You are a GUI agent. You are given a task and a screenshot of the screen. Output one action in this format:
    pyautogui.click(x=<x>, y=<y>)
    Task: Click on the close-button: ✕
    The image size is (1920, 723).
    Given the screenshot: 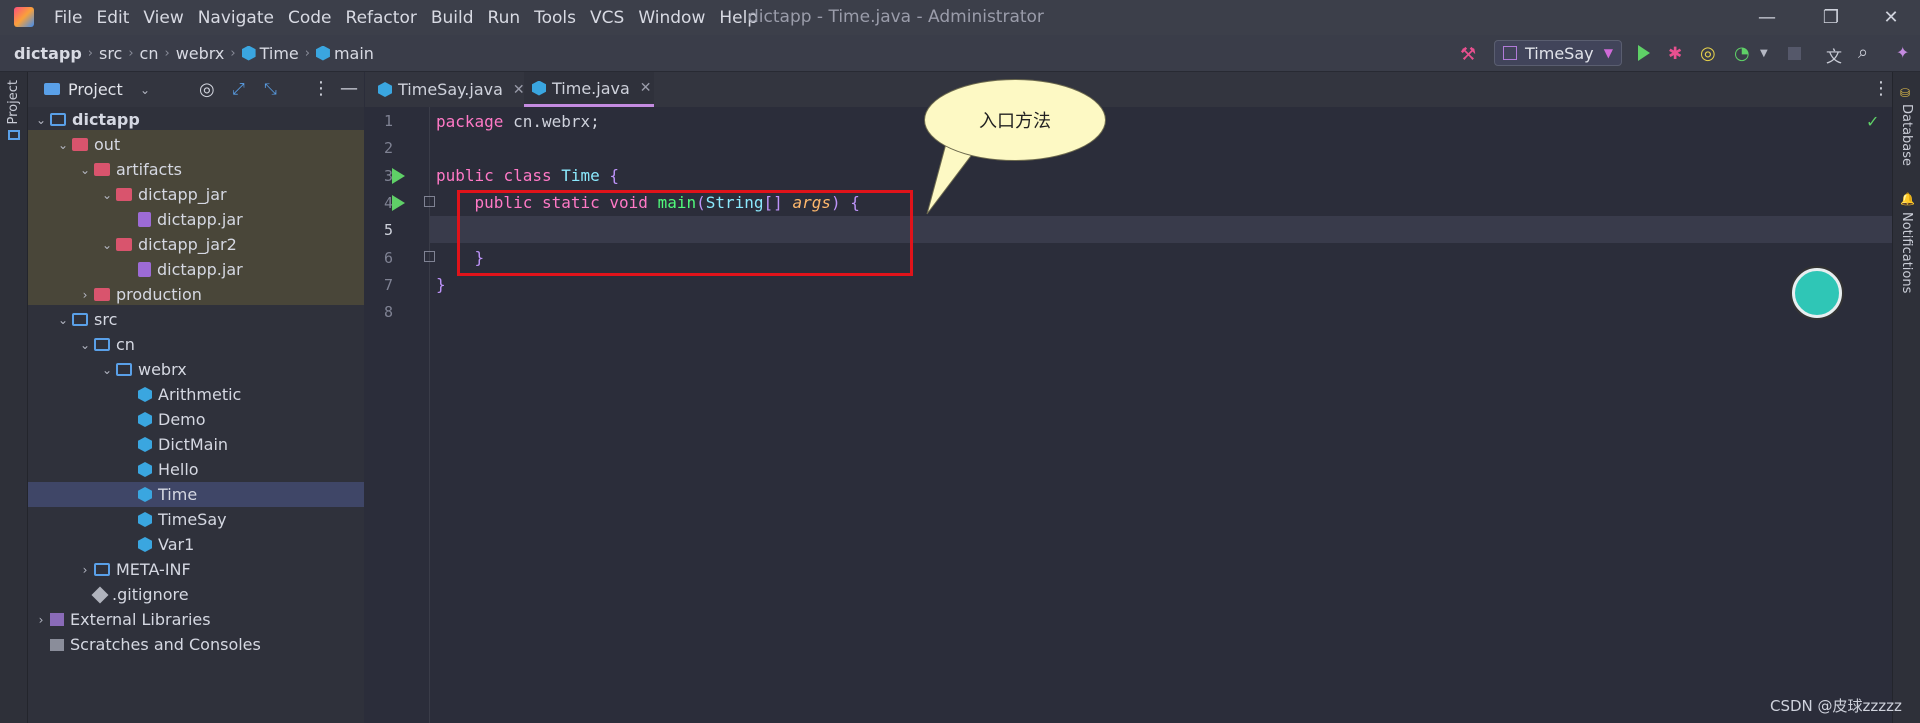 What is the action you would take?
    pyautogui.click(x=1891, y=17)
    